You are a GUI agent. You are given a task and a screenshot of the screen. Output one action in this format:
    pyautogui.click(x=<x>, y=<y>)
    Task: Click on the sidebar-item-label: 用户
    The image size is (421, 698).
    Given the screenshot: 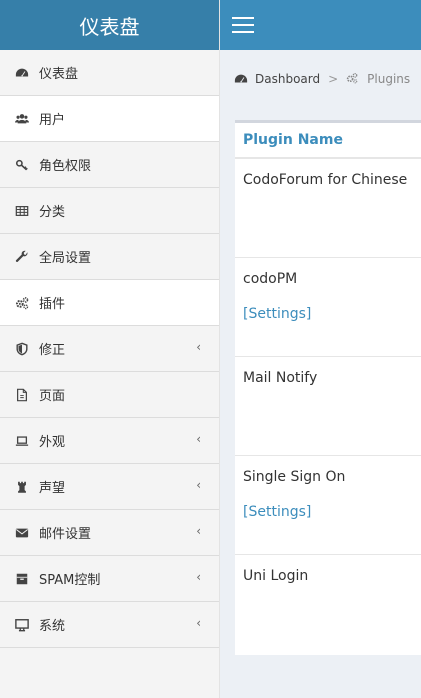 What is the action you would take?
    pyautogui.click(x=52, y=120)
    